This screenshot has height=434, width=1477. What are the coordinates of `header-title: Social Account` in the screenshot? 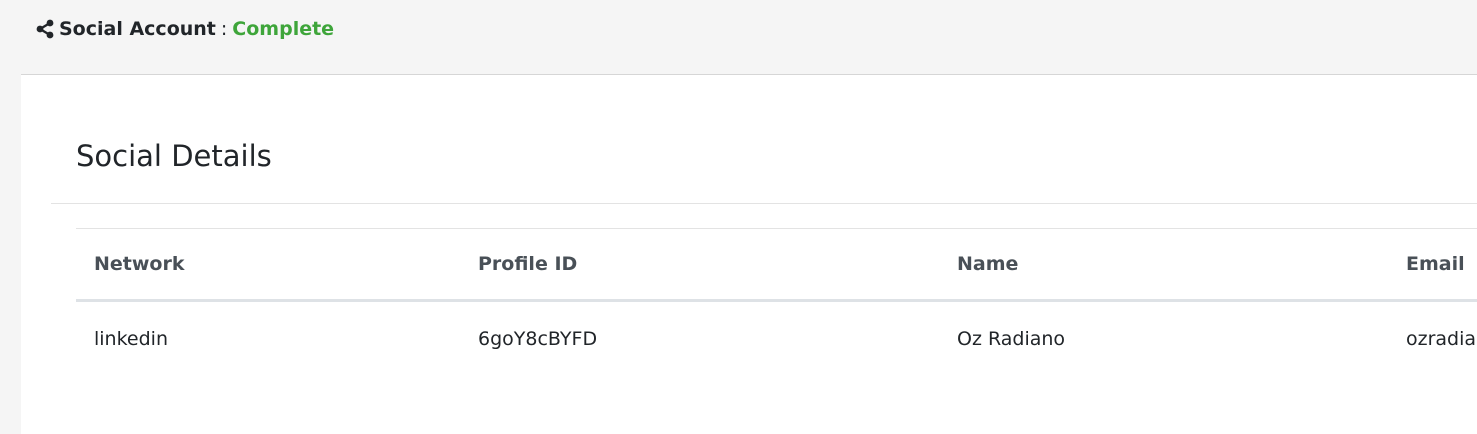 It's located at (137, 29).